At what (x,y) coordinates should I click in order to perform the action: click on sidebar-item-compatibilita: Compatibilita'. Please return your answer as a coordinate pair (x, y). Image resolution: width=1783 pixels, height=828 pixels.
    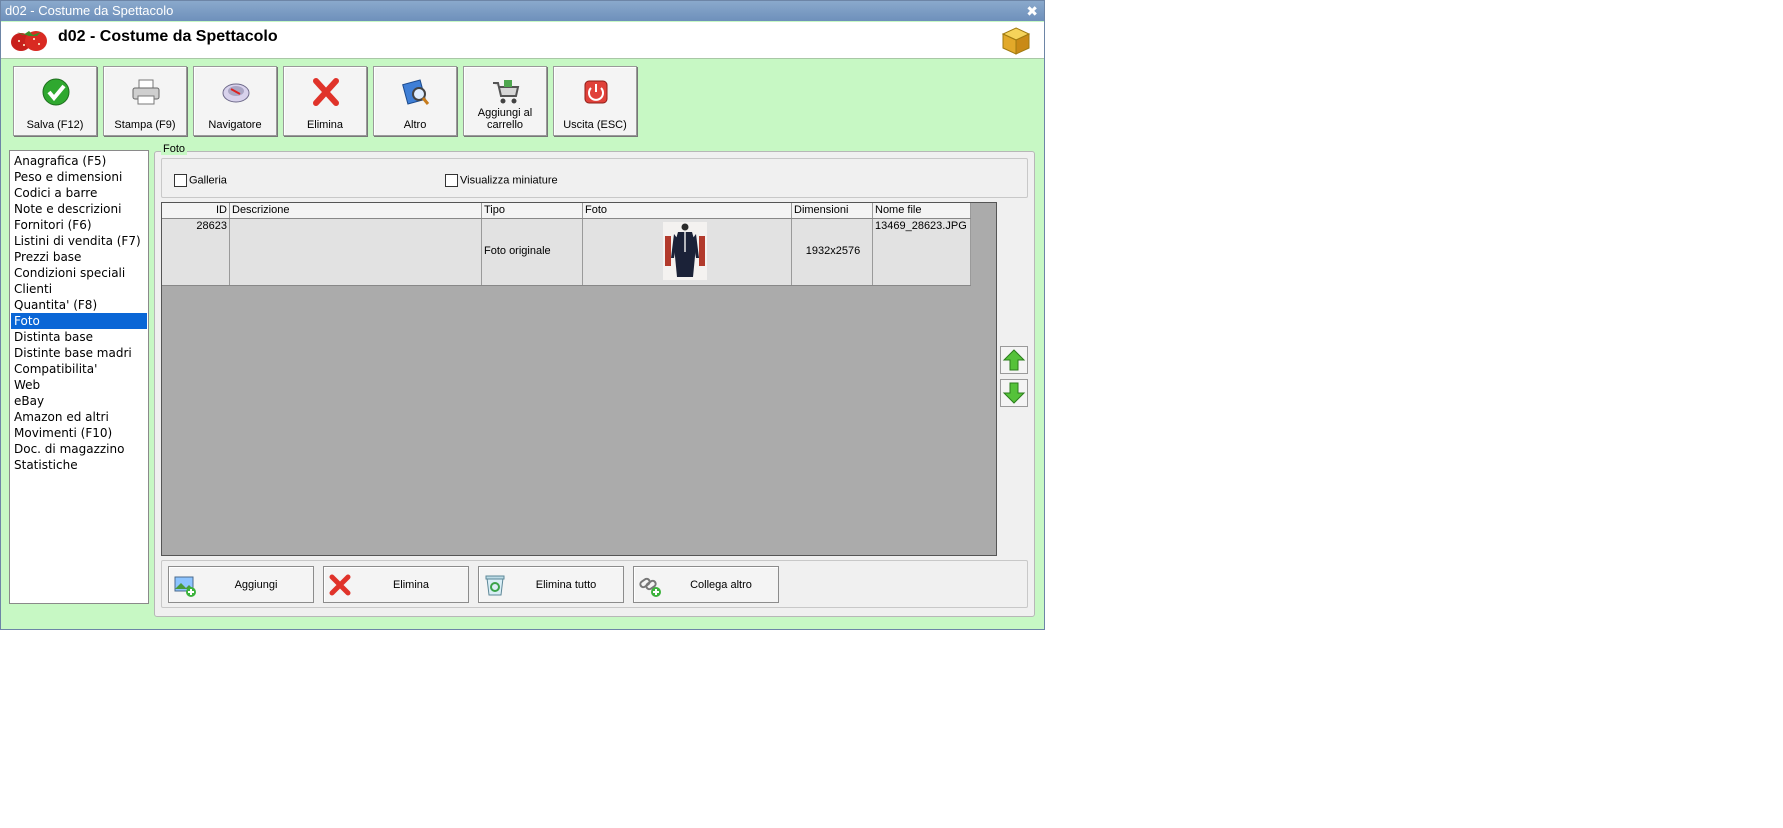
    Looking at the image, I should click on (79, 369).